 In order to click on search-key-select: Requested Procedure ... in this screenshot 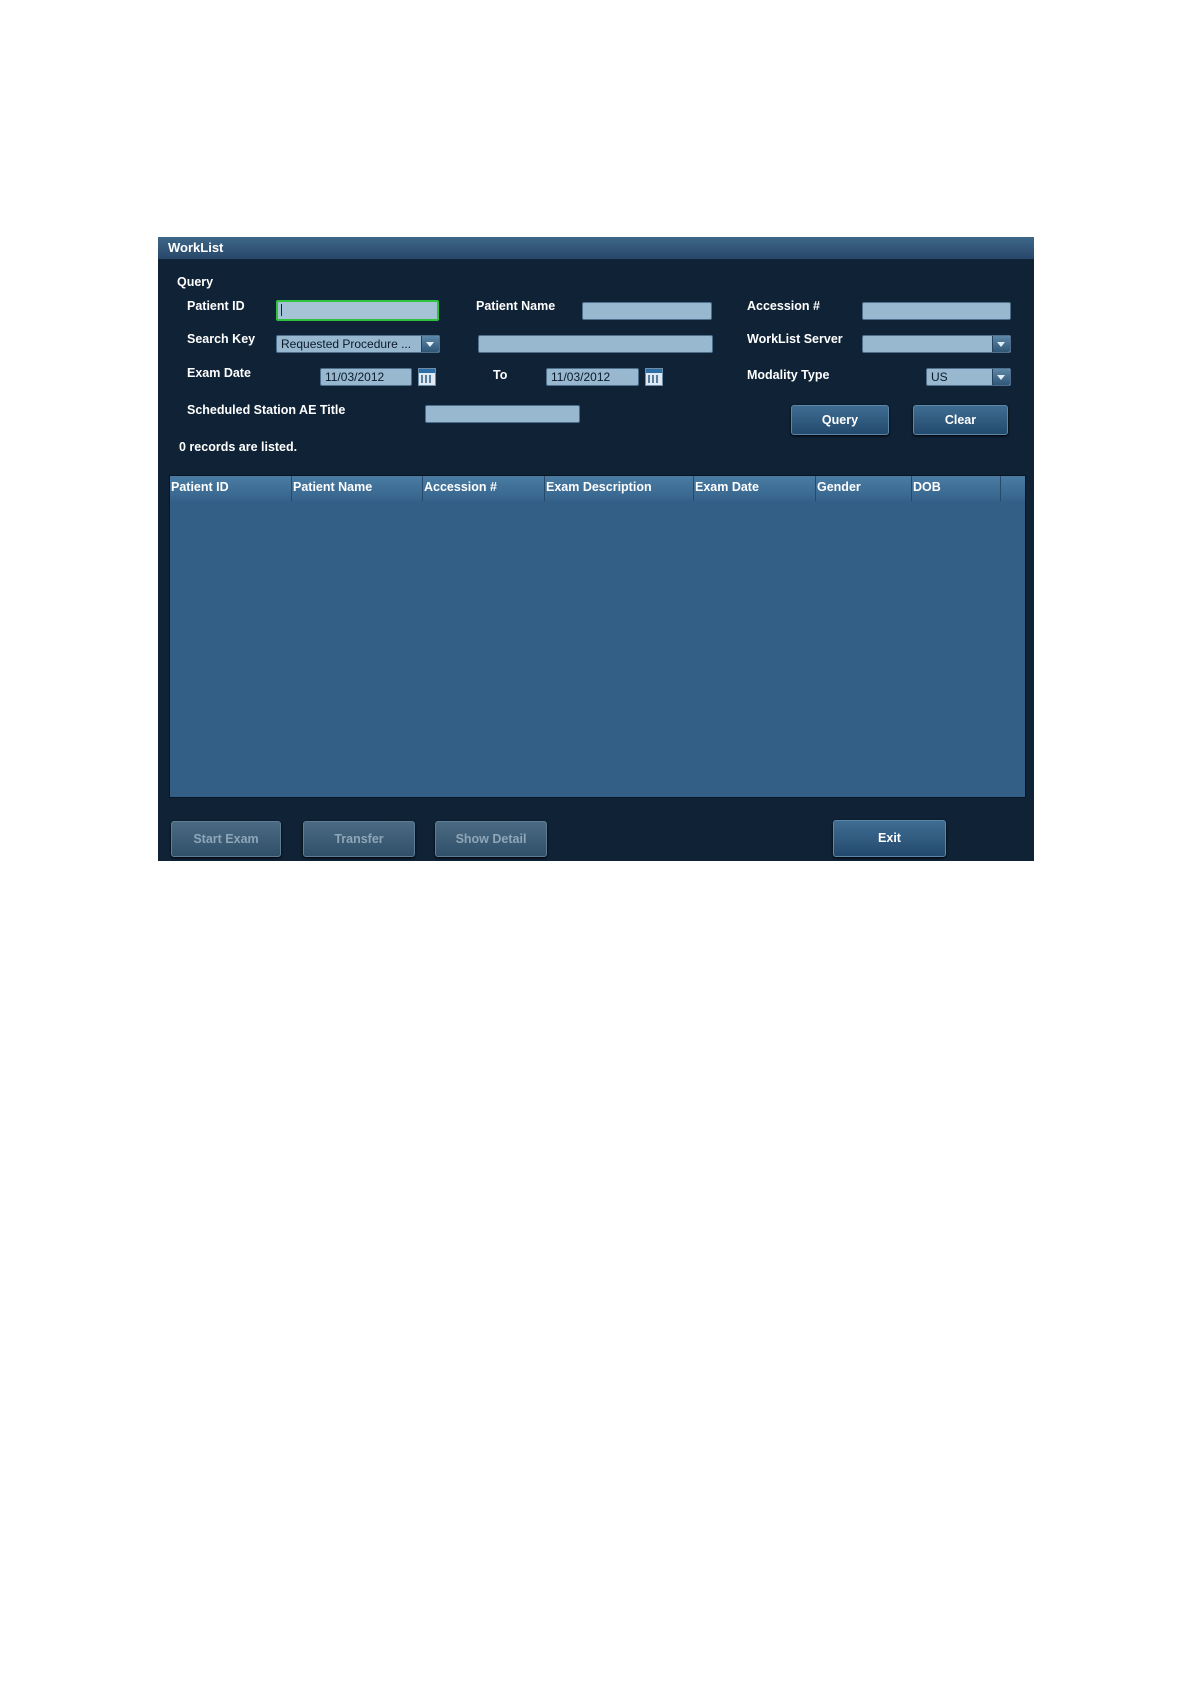, I will do `click(358, 344)`.